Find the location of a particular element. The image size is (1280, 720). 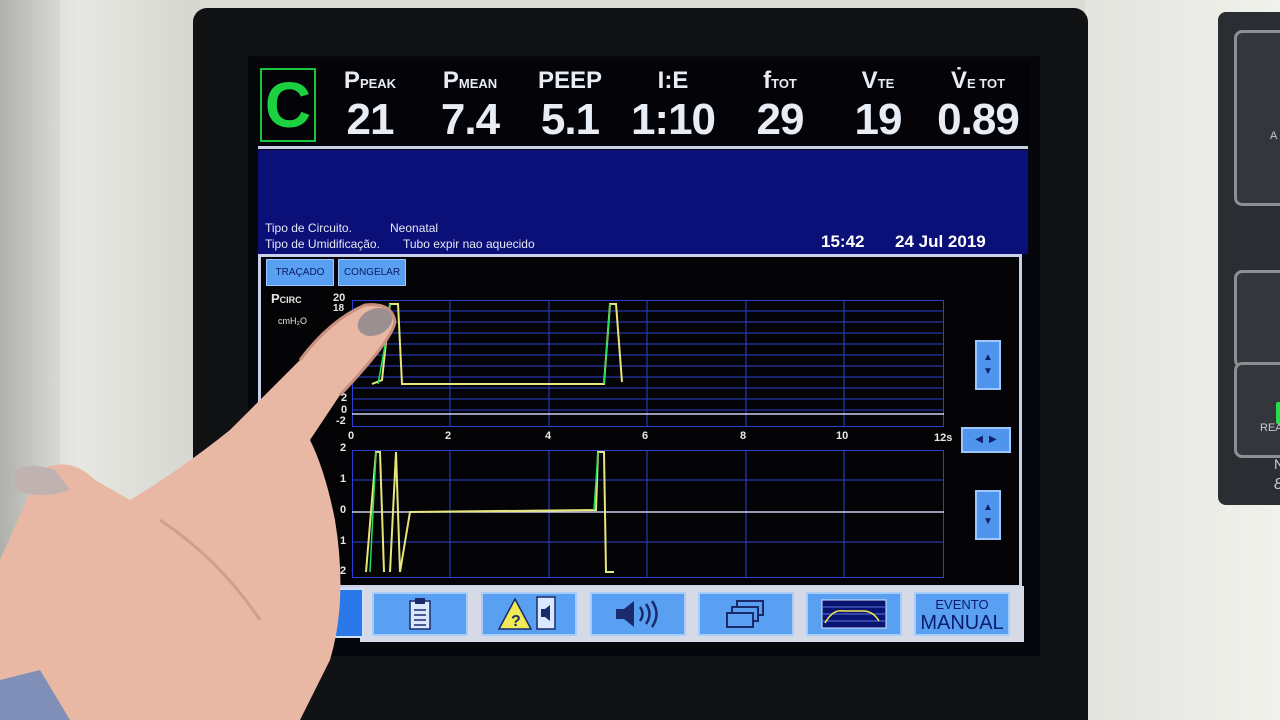

param-p-peak: PPEAK 21 is located at coordinates (370, 105).